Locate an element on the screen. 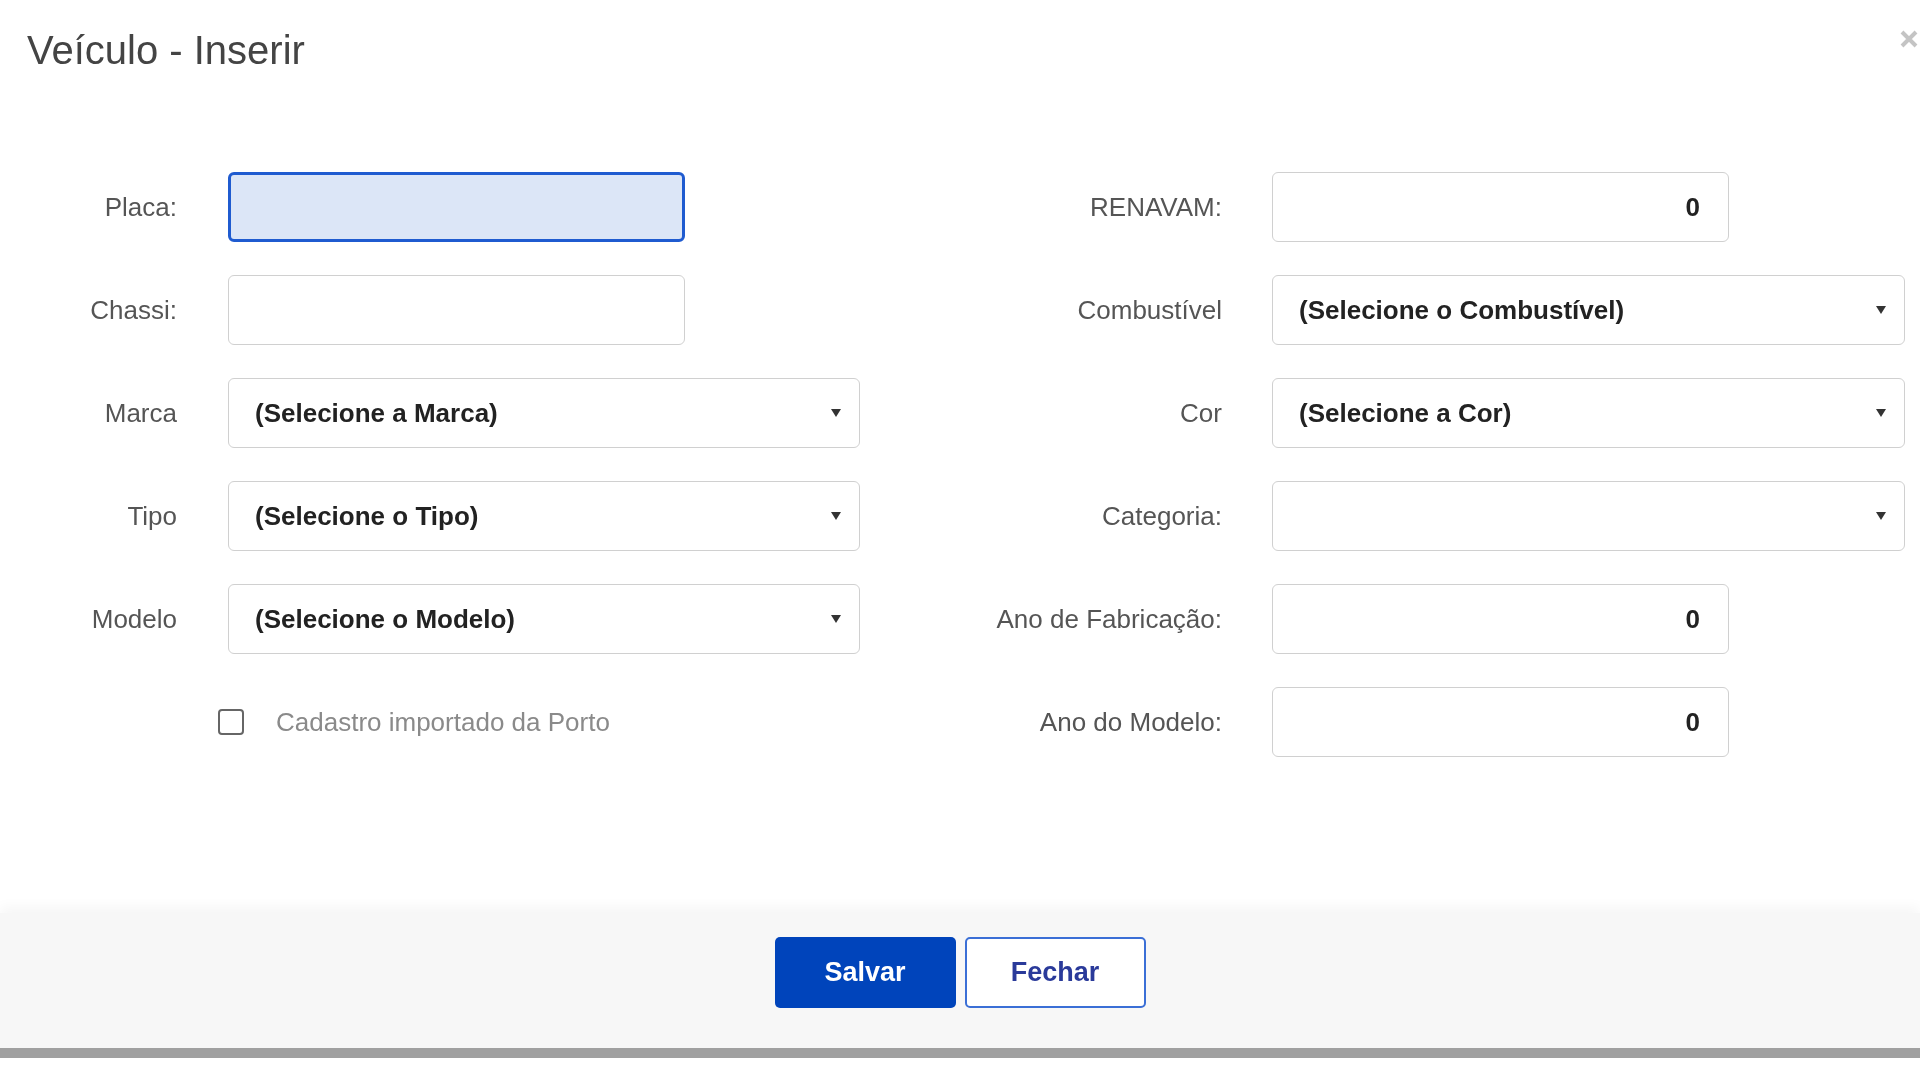 This screenshot has height=1080, width=1920. save-button: Salvar is located at coordinates (865, 972).